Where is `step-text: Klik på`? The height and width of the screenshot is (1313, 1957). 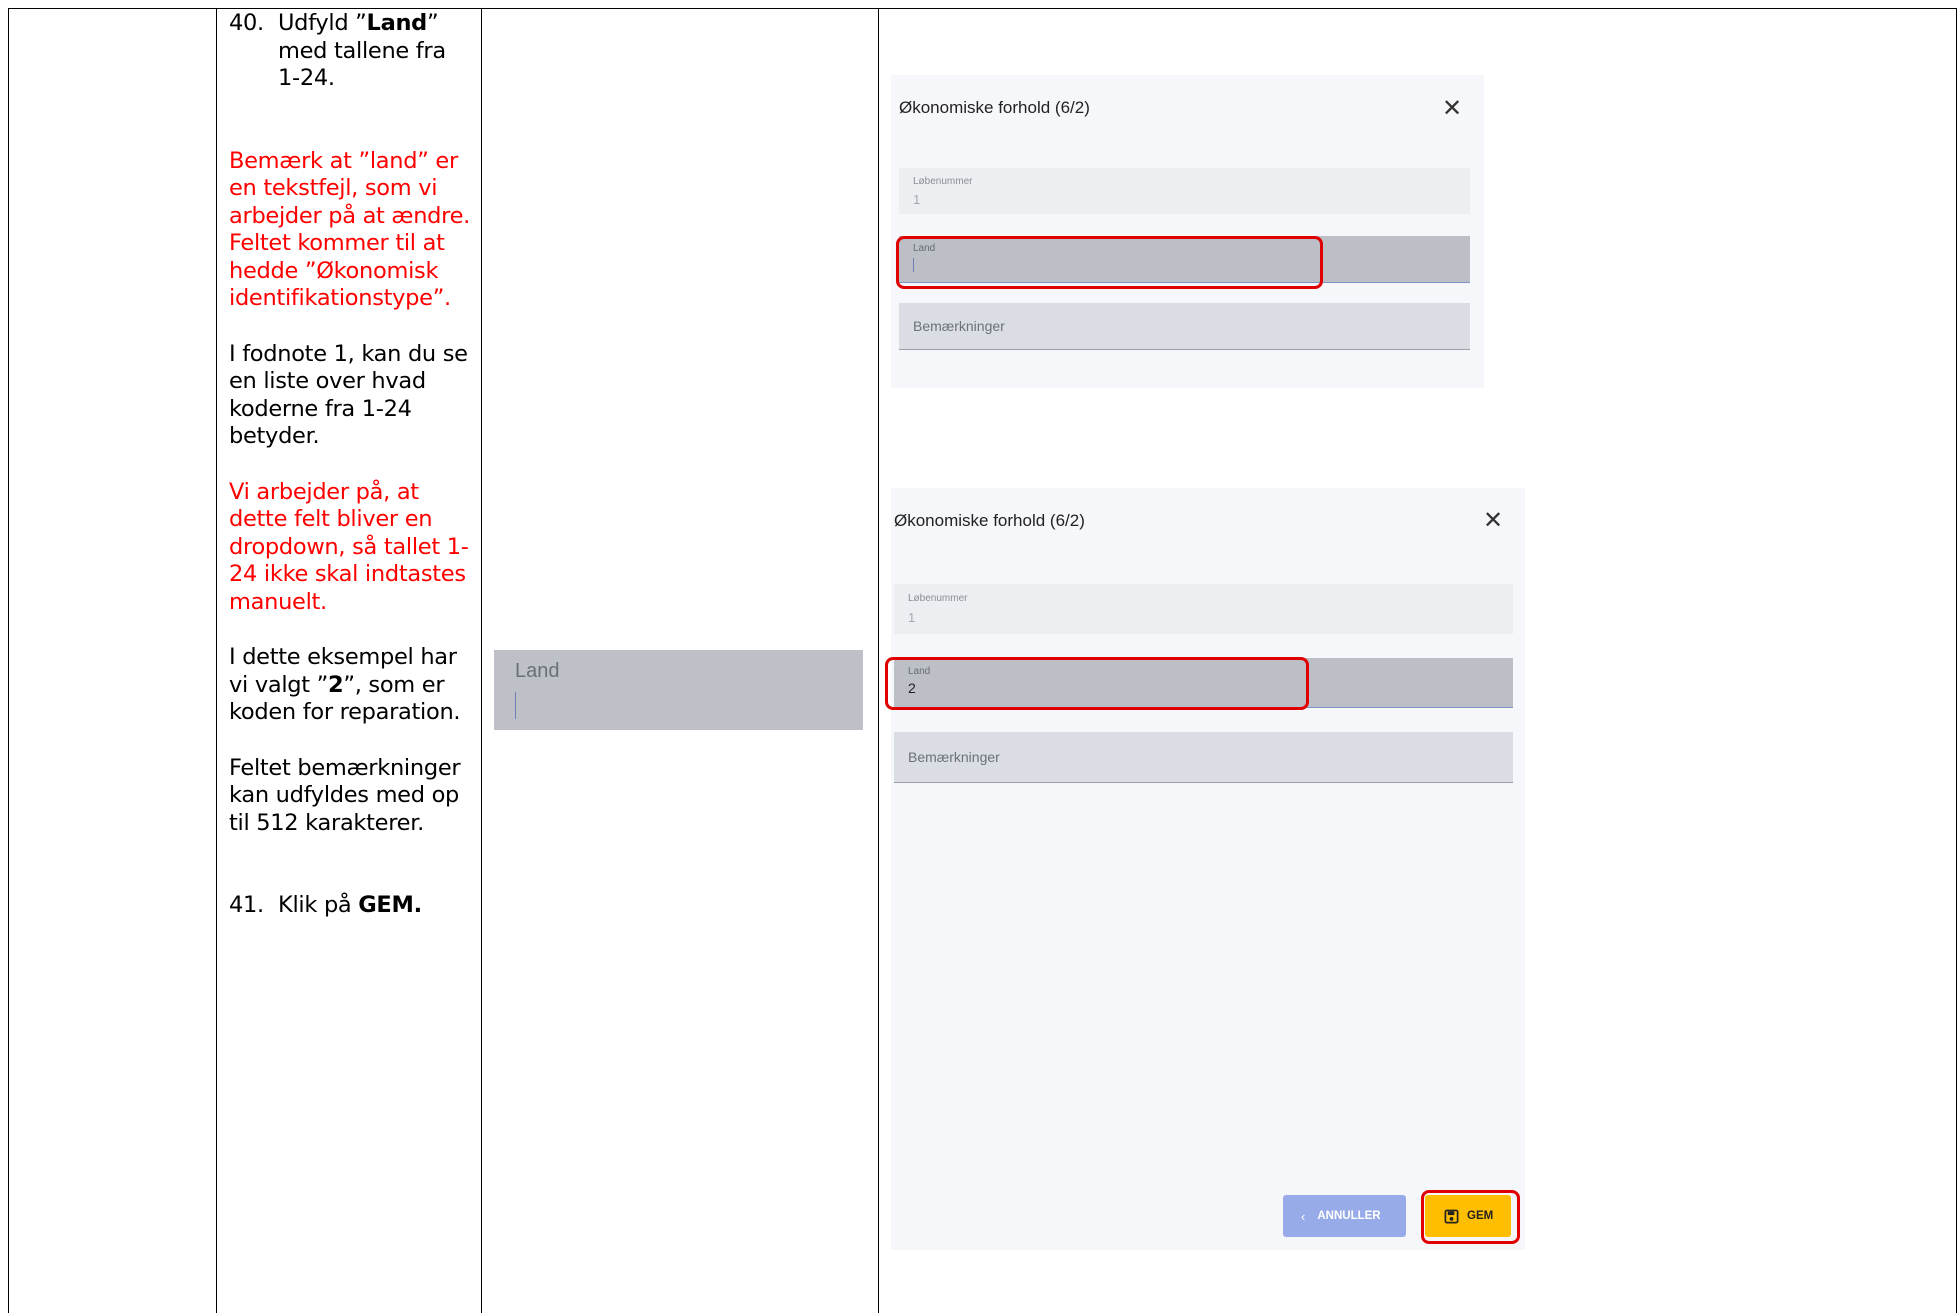
step-text: Klik på is located at coordinates (318, 905).